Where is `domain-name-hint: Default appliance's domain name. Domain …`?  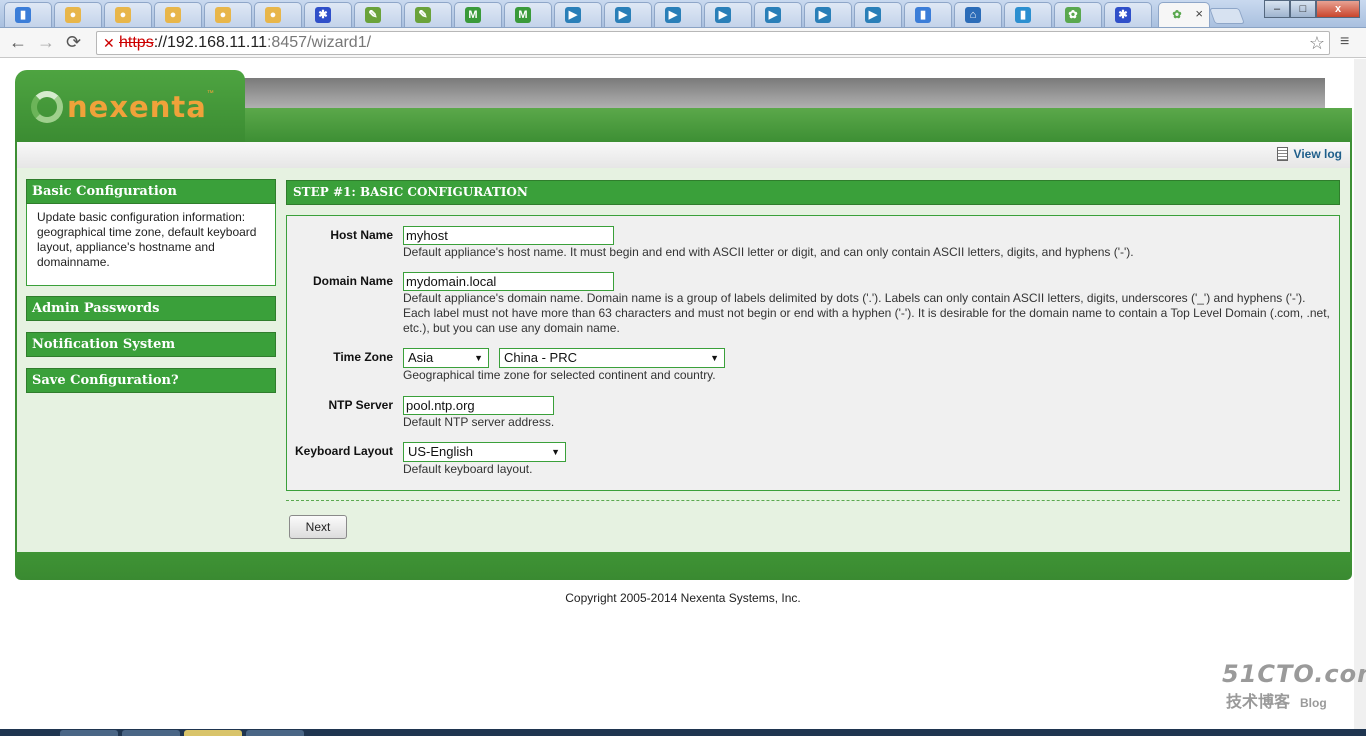
domain-name-hint: Default appliance's domain name. Domain … is located at coordinates (866, 313).